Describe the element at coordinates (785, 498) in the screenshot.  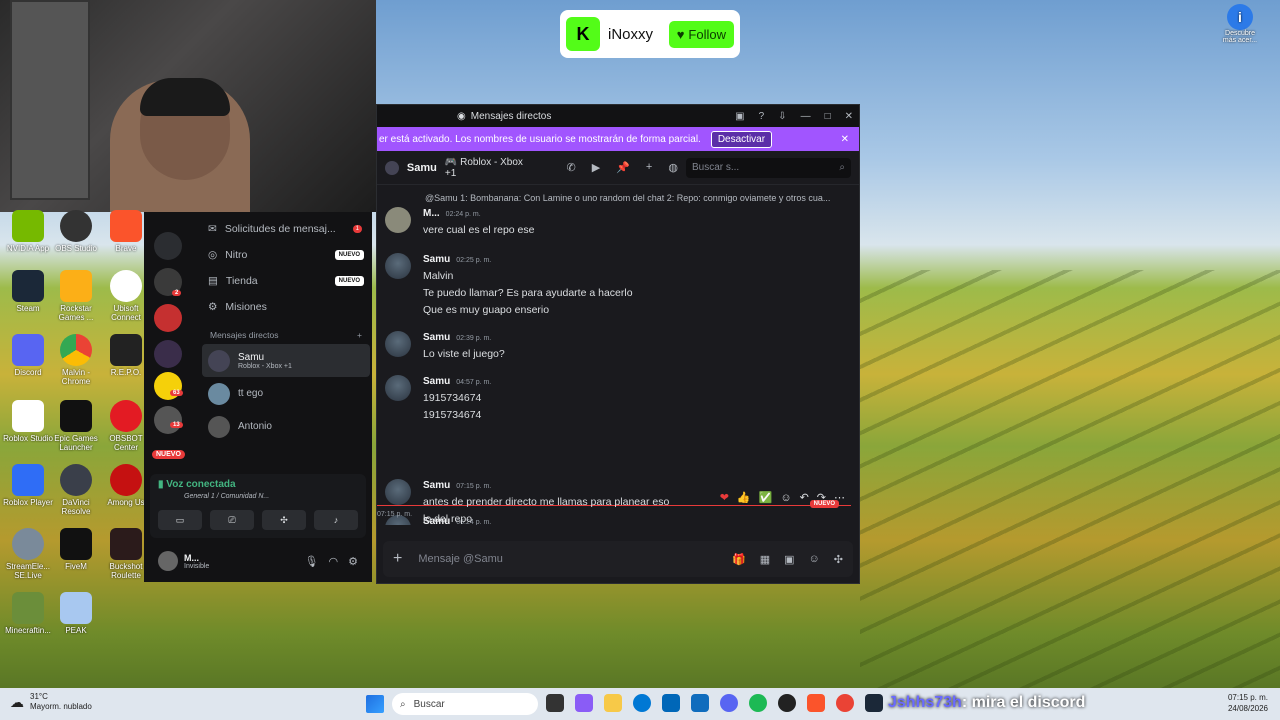
I see `add-reaction-icon: ☺` at that location.